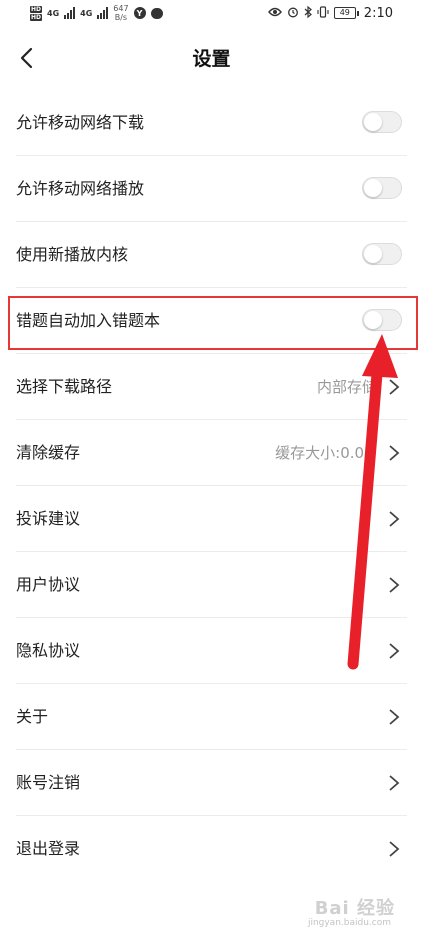  What do you see at coordinates (64, 386) in the screenshot?
I see `setting-label: 选择下载路径` at bounding box center [64, 386].